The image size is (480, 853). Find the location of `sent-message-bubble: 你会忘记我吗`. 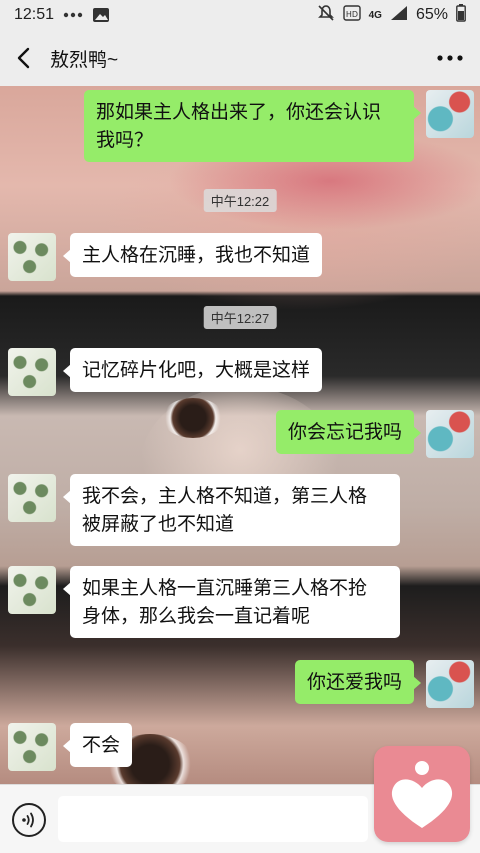

sent-message-bubble: 你会忘记我吗 is located at coordinates (348, 432).